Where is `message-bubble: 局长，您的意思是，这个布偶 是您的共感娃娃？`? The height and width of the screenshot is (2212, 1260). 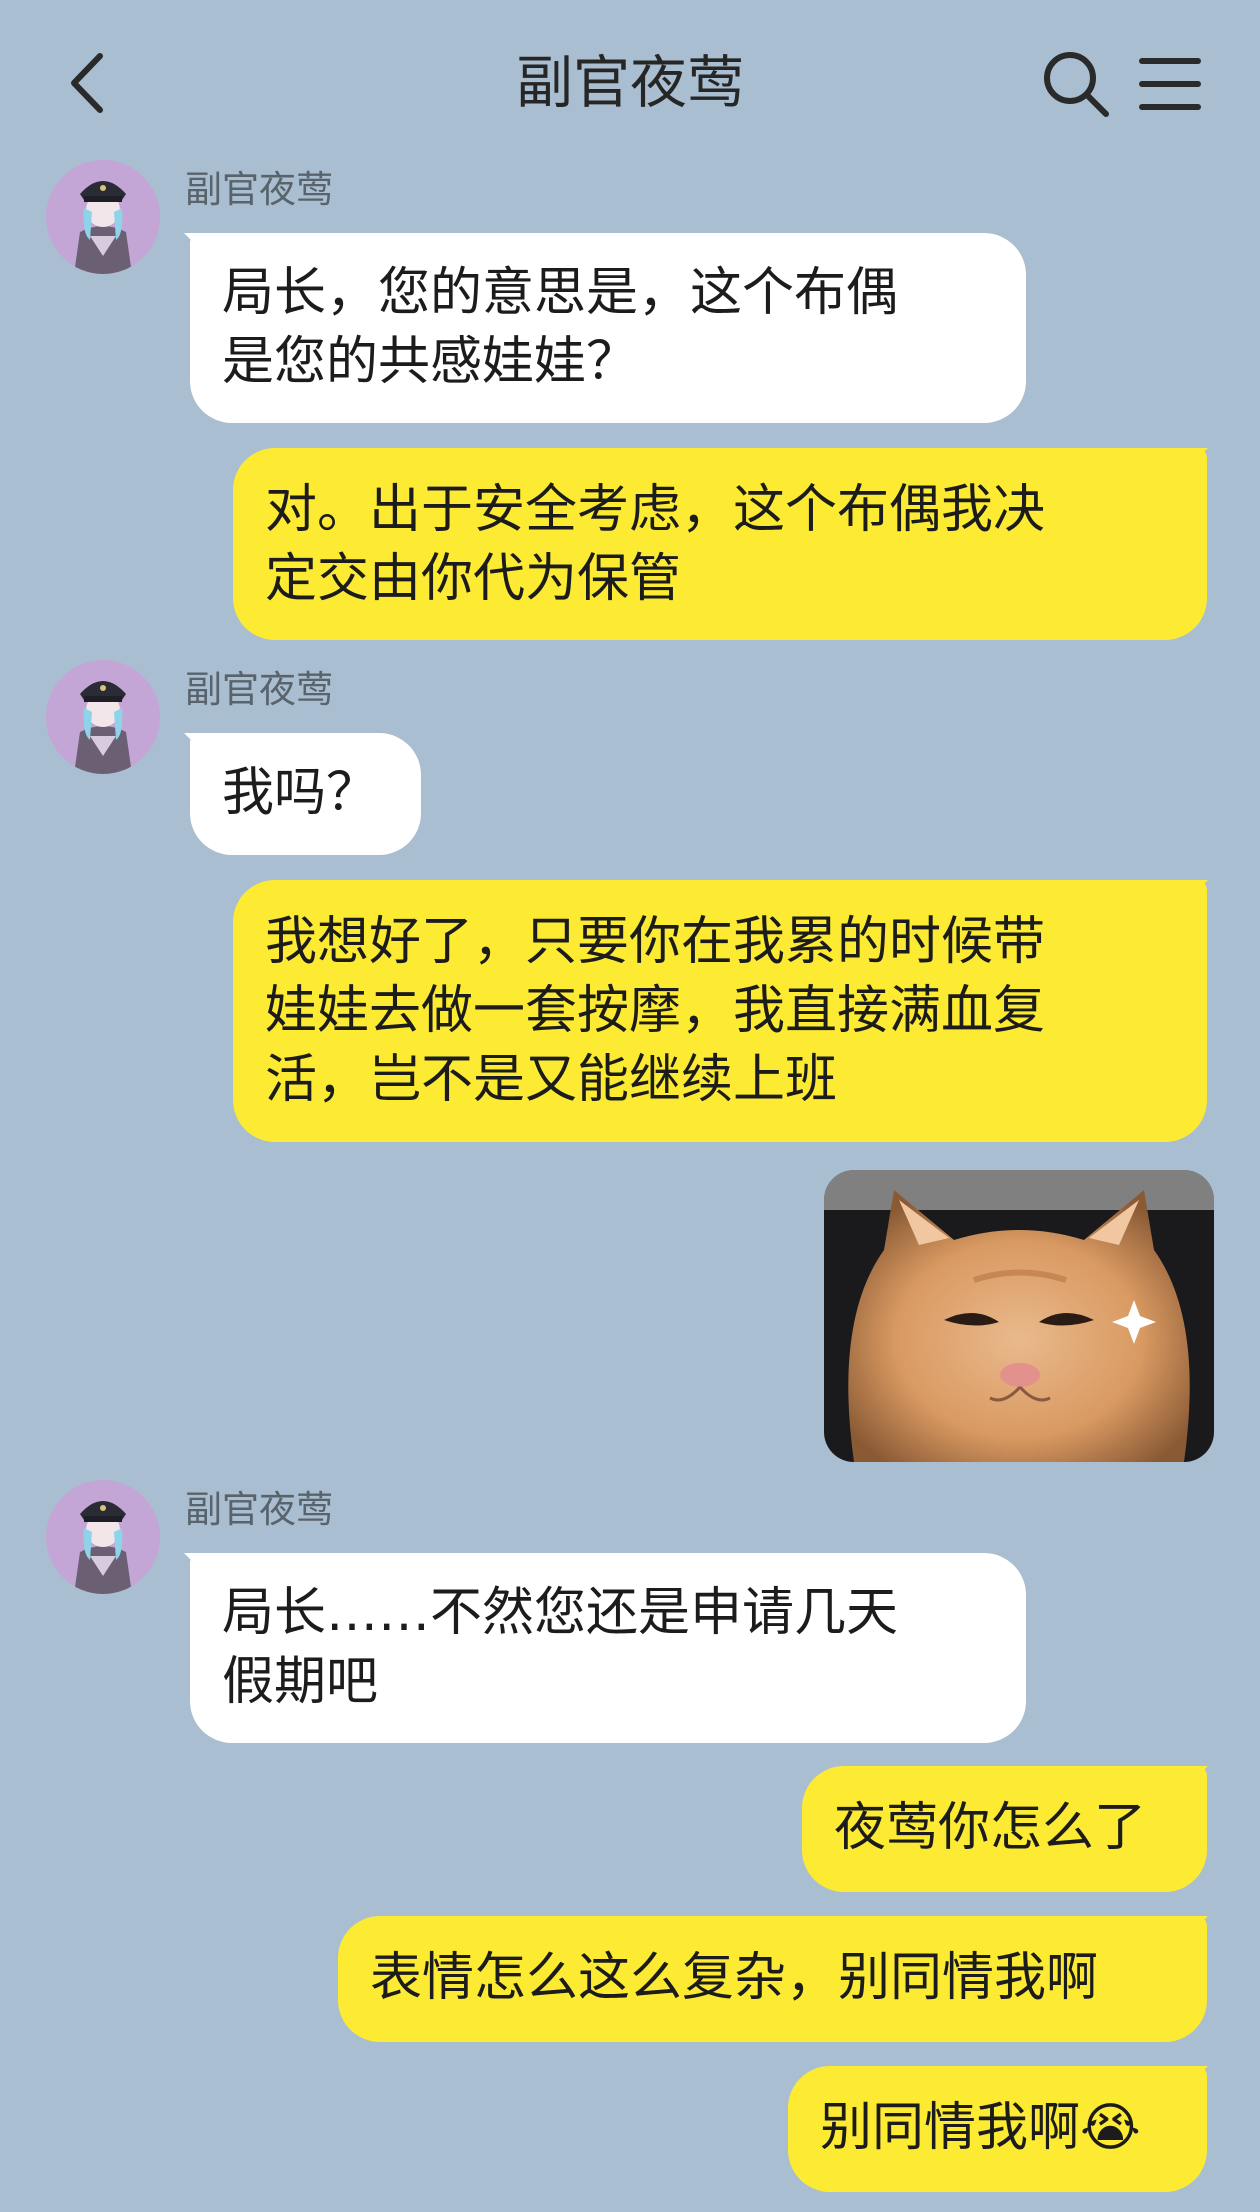 message-bubble: 局长，您的意思是，这个布偶 是您的共感娃娃？ is located at coordinates (608, 328).